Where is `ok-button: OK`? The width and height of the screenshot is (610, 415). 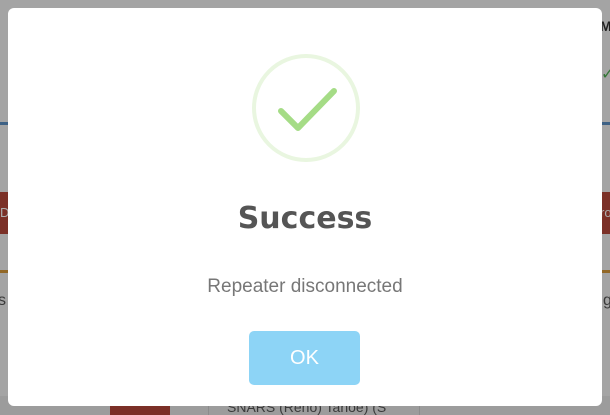 ok-button: OK is located at coordinates (304, 358).